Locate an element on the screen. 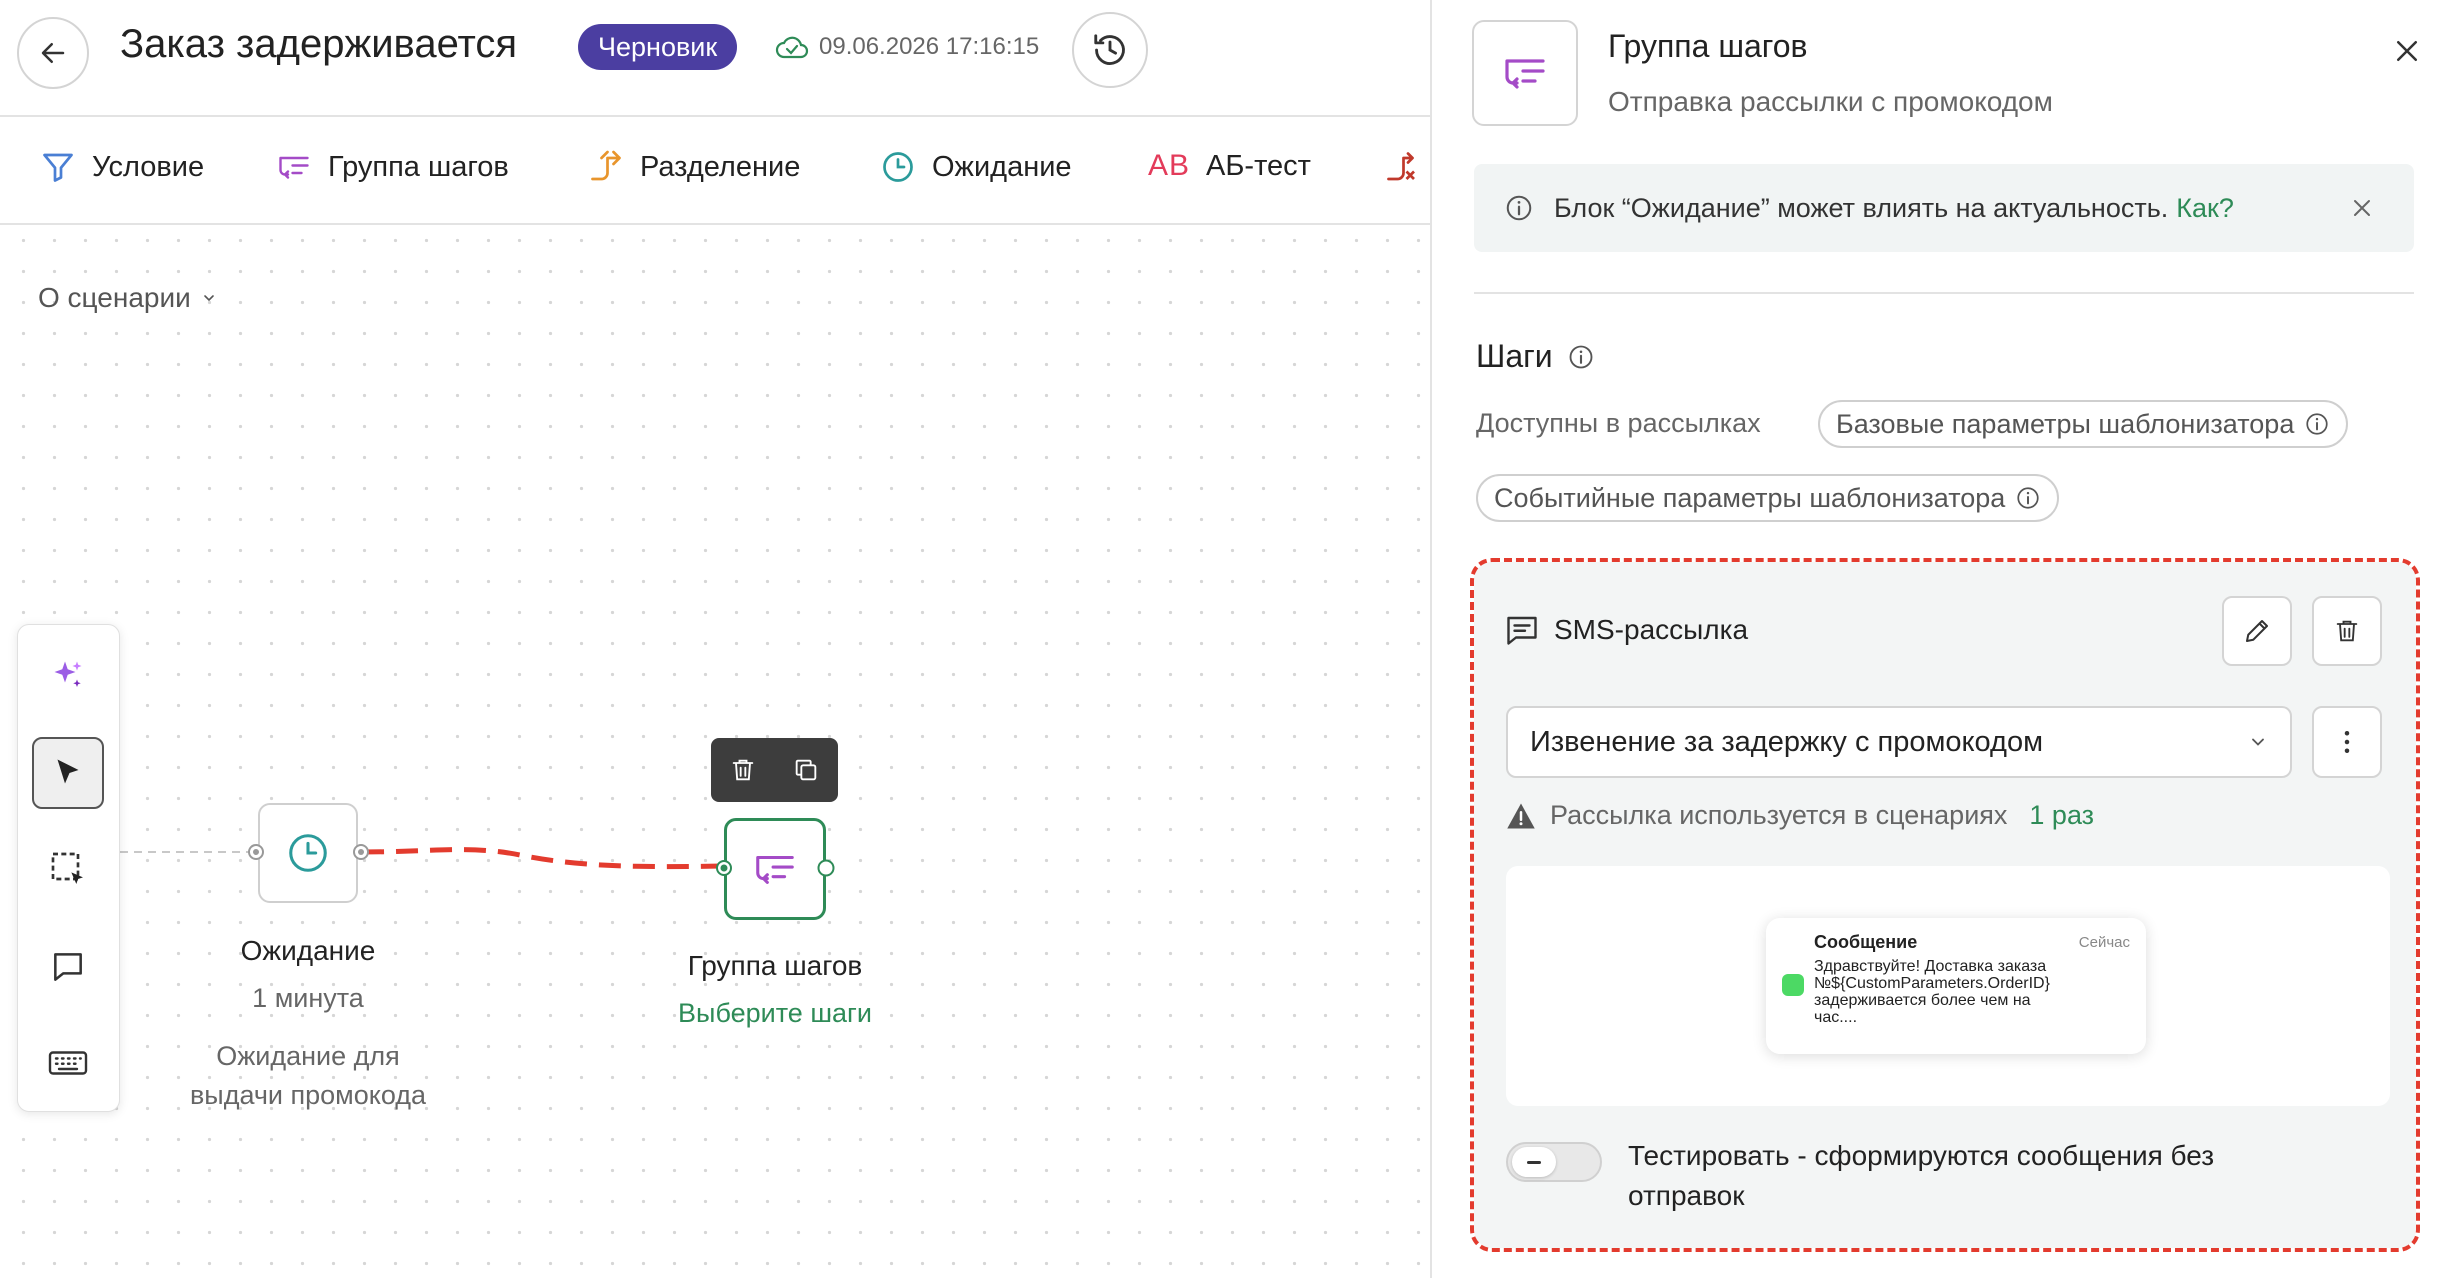 The width and height of the screenshot is (2440, 1278). more-options-button is located at coordinates (2347, 742).